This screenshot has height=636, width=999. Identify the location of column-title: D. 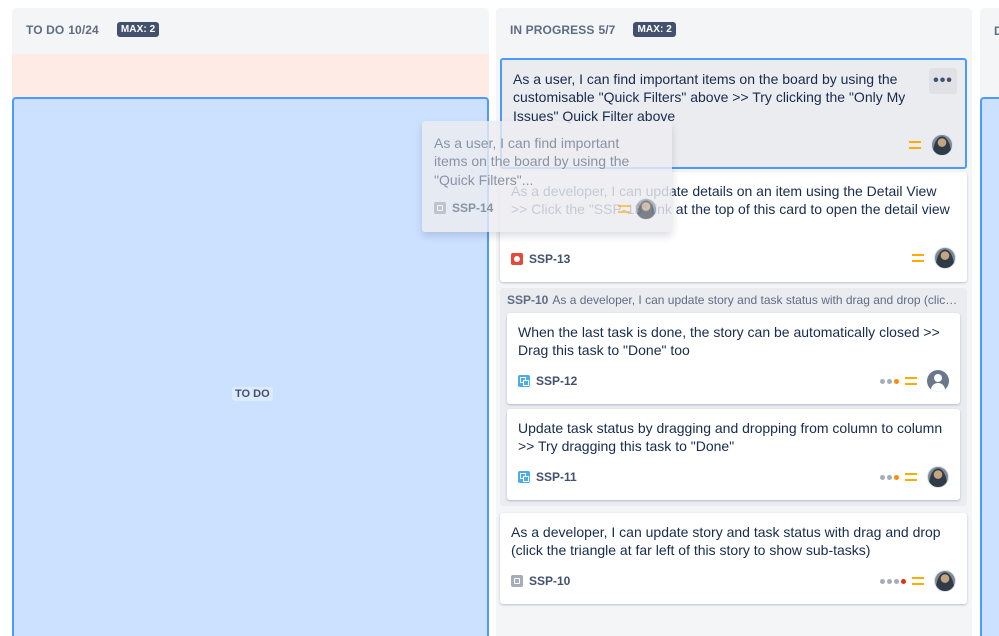
(996, 31).